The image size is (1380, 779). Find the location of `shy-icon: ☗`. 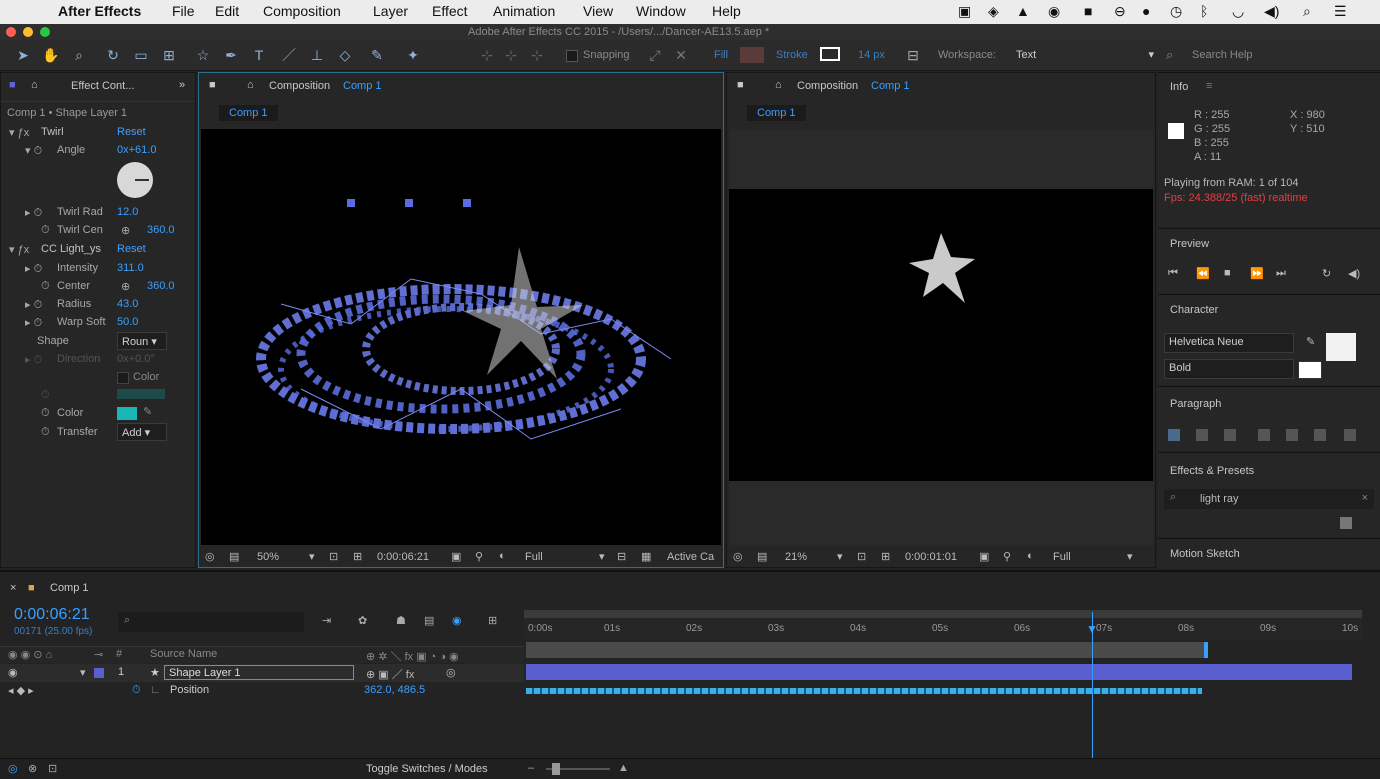

shy-icon: ☗ is located at coordinates (401, 620).